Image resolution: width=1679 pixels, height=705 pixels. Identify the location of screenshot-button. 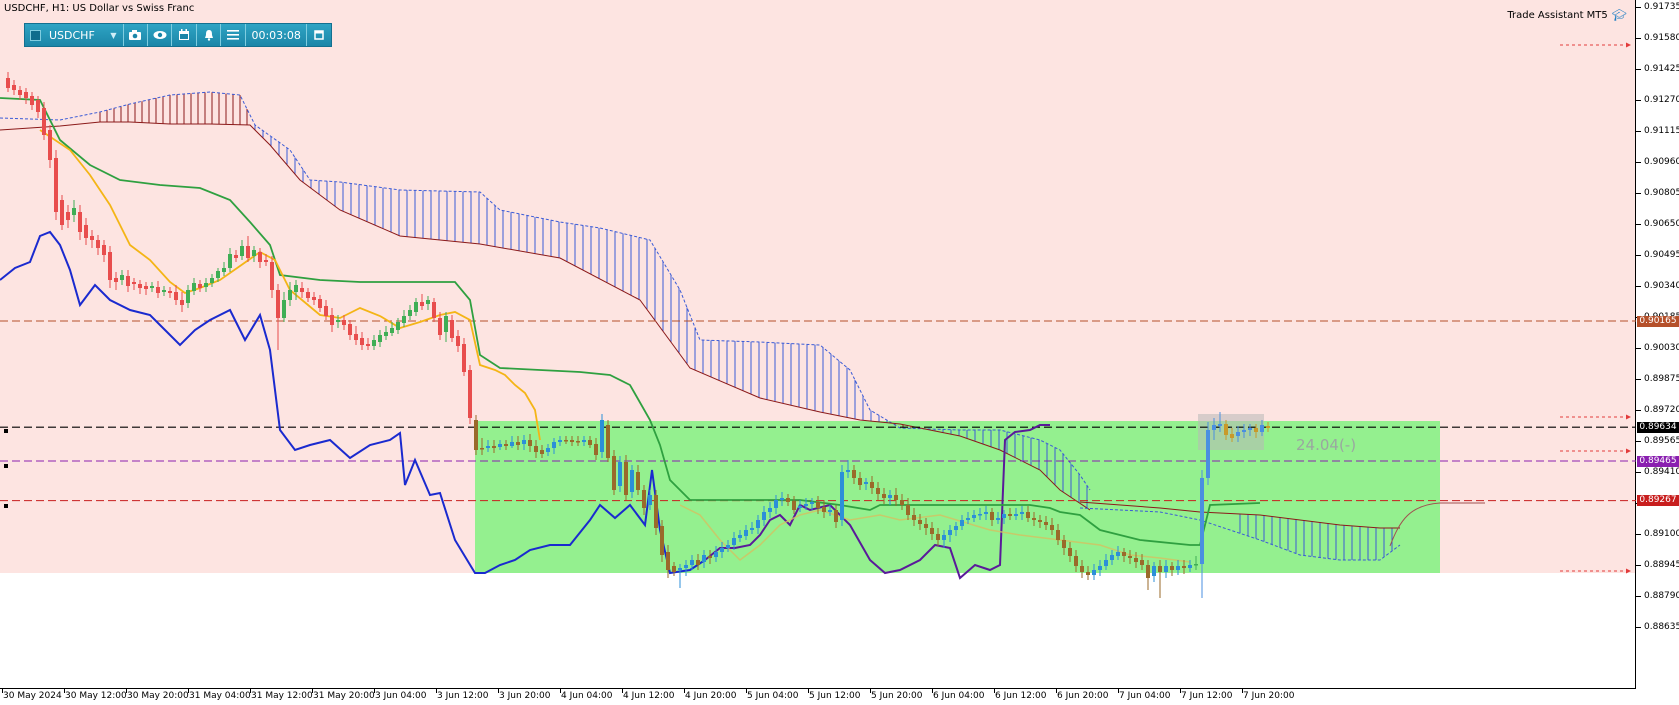
(136, 35).